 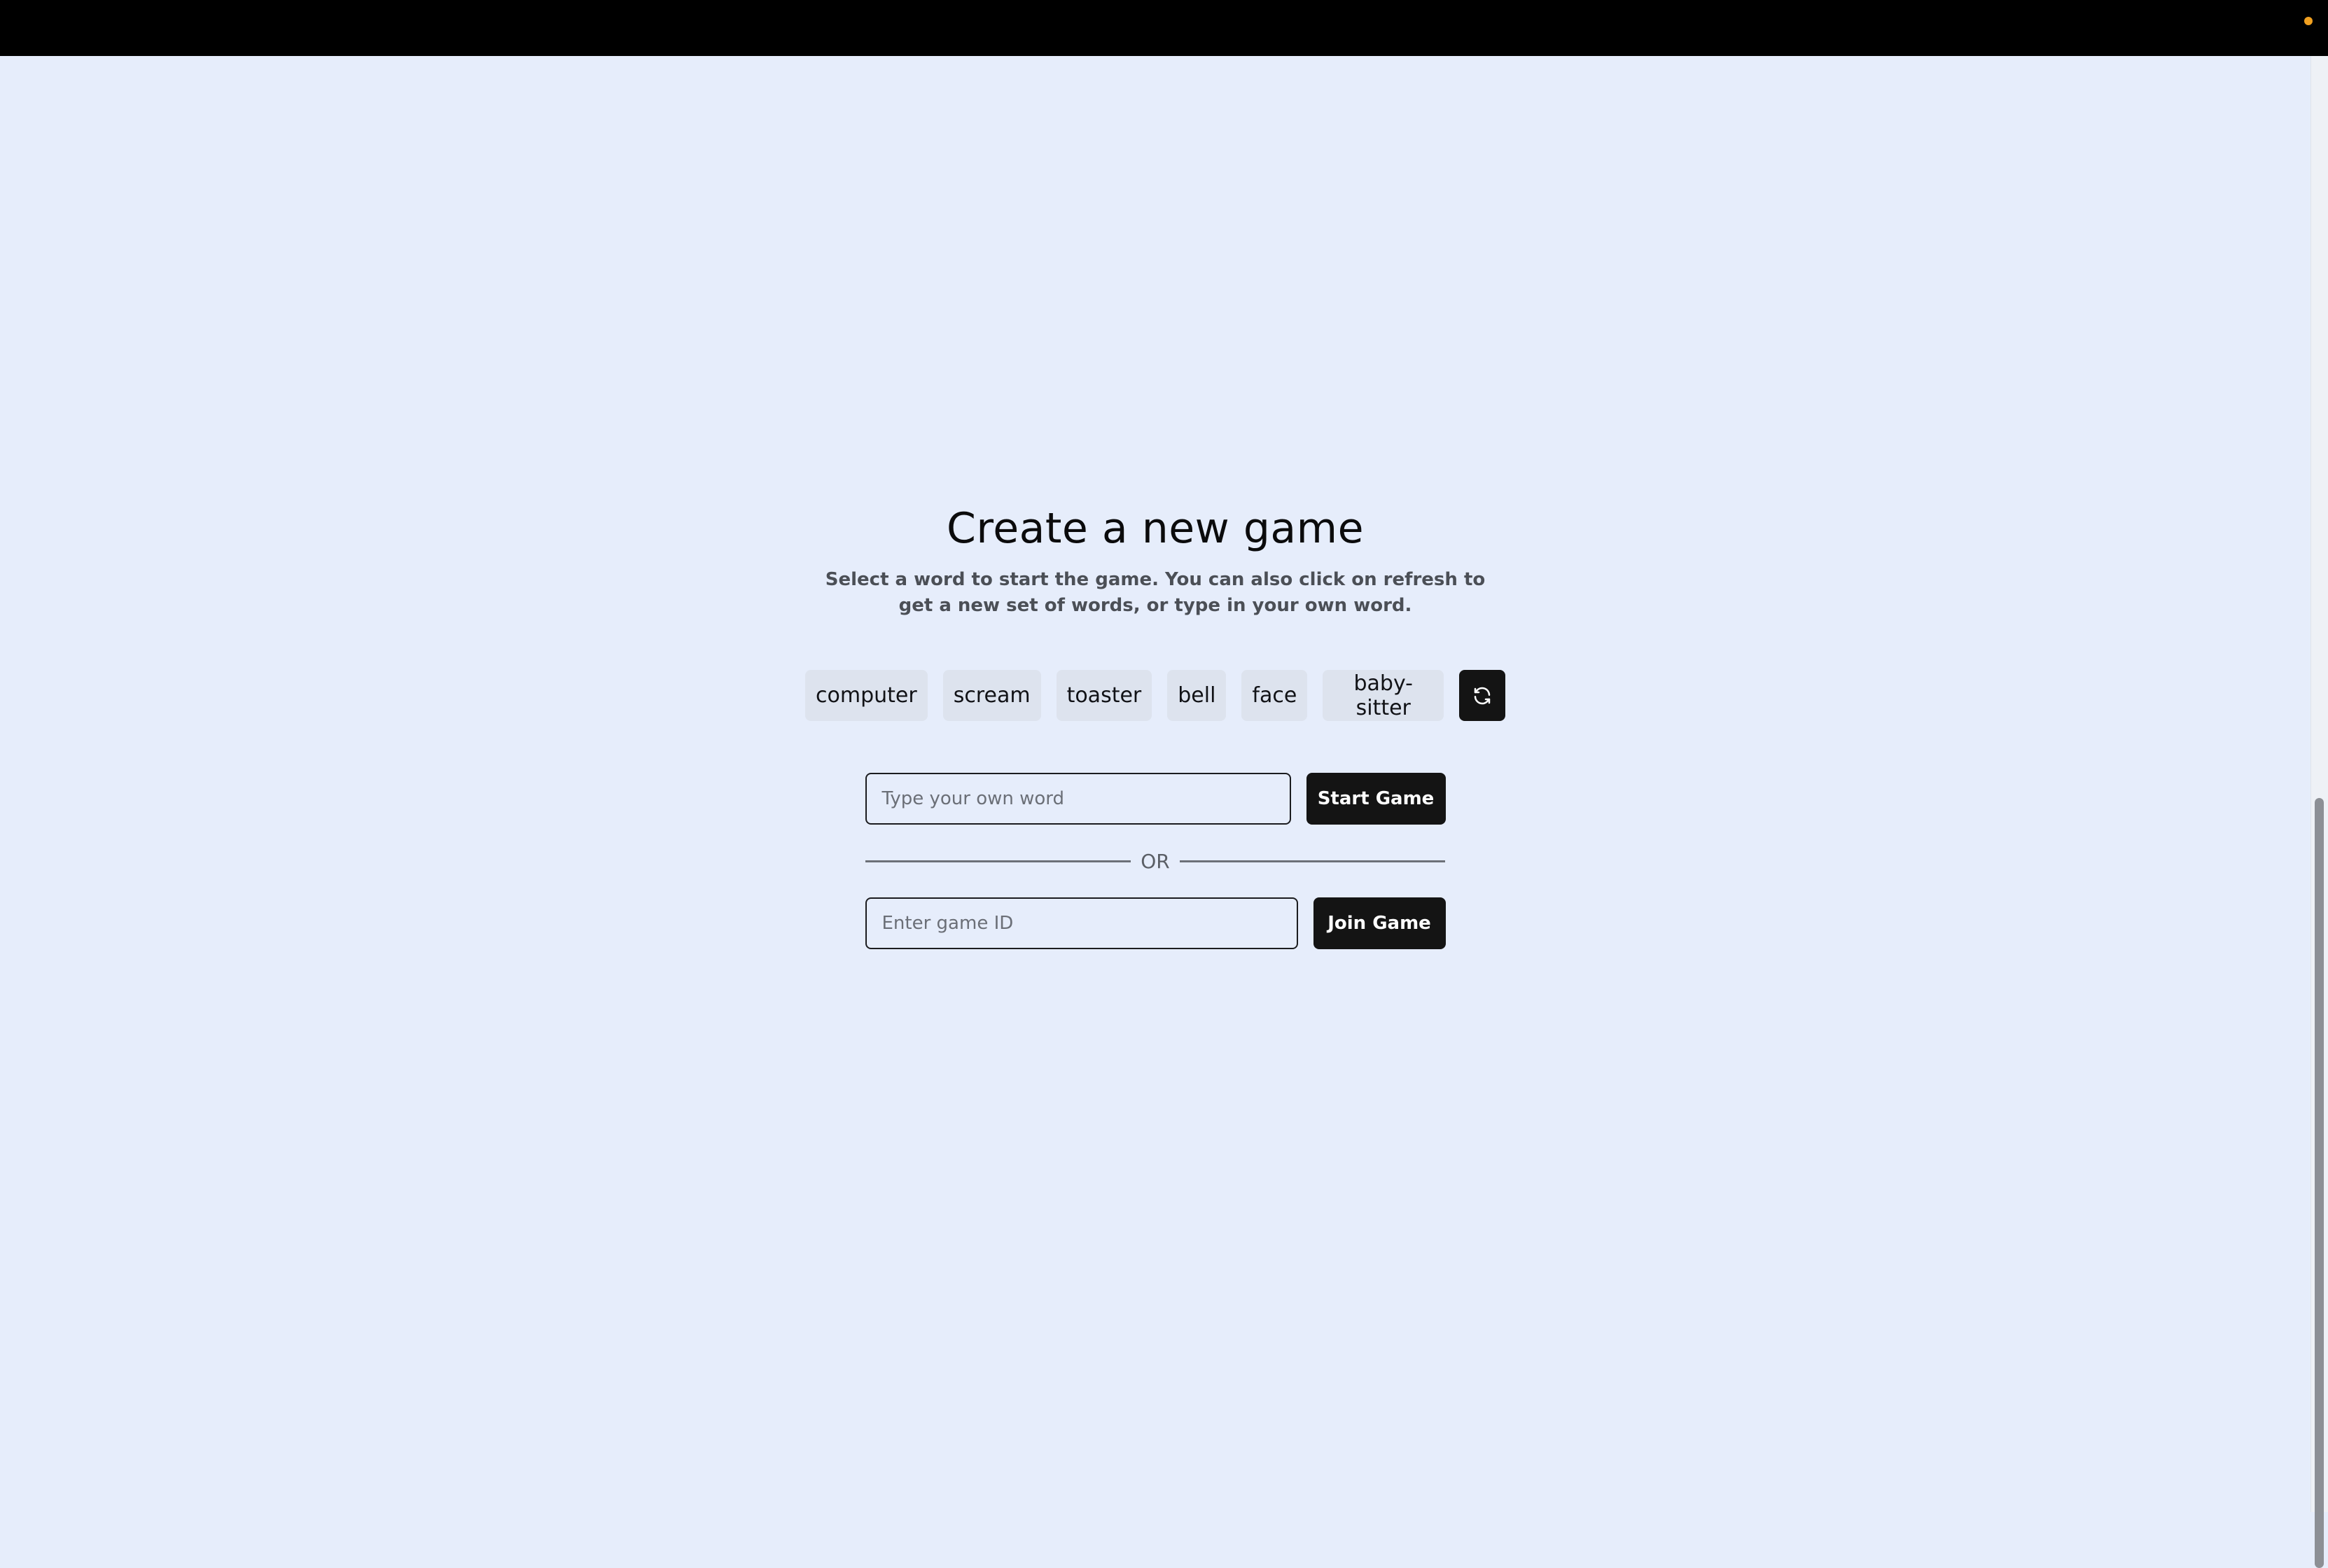 What do you see at coordinates (866, 695) in the screenshot?
I see `word-option-computer: computer` at bounding box center [866, 695].